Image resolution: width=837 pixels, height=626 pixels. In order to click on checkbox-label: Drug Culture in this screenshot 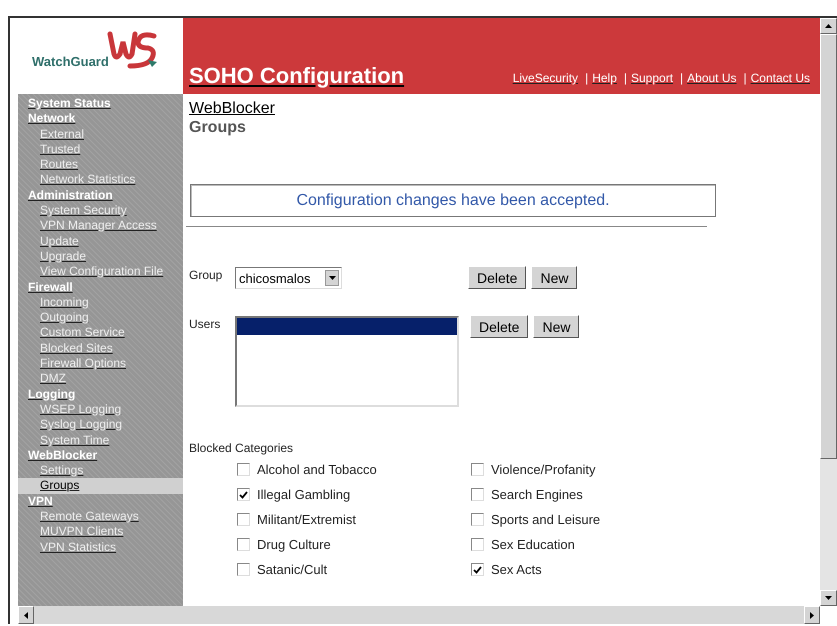, I will do `click(294, 544)`.